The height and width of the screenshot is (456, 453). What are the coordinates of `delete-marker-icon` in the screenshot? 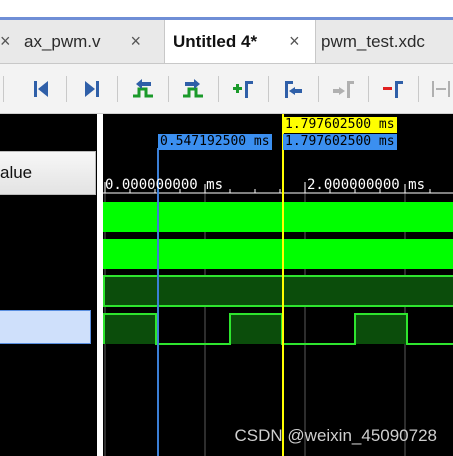 It's located at (393, 89).